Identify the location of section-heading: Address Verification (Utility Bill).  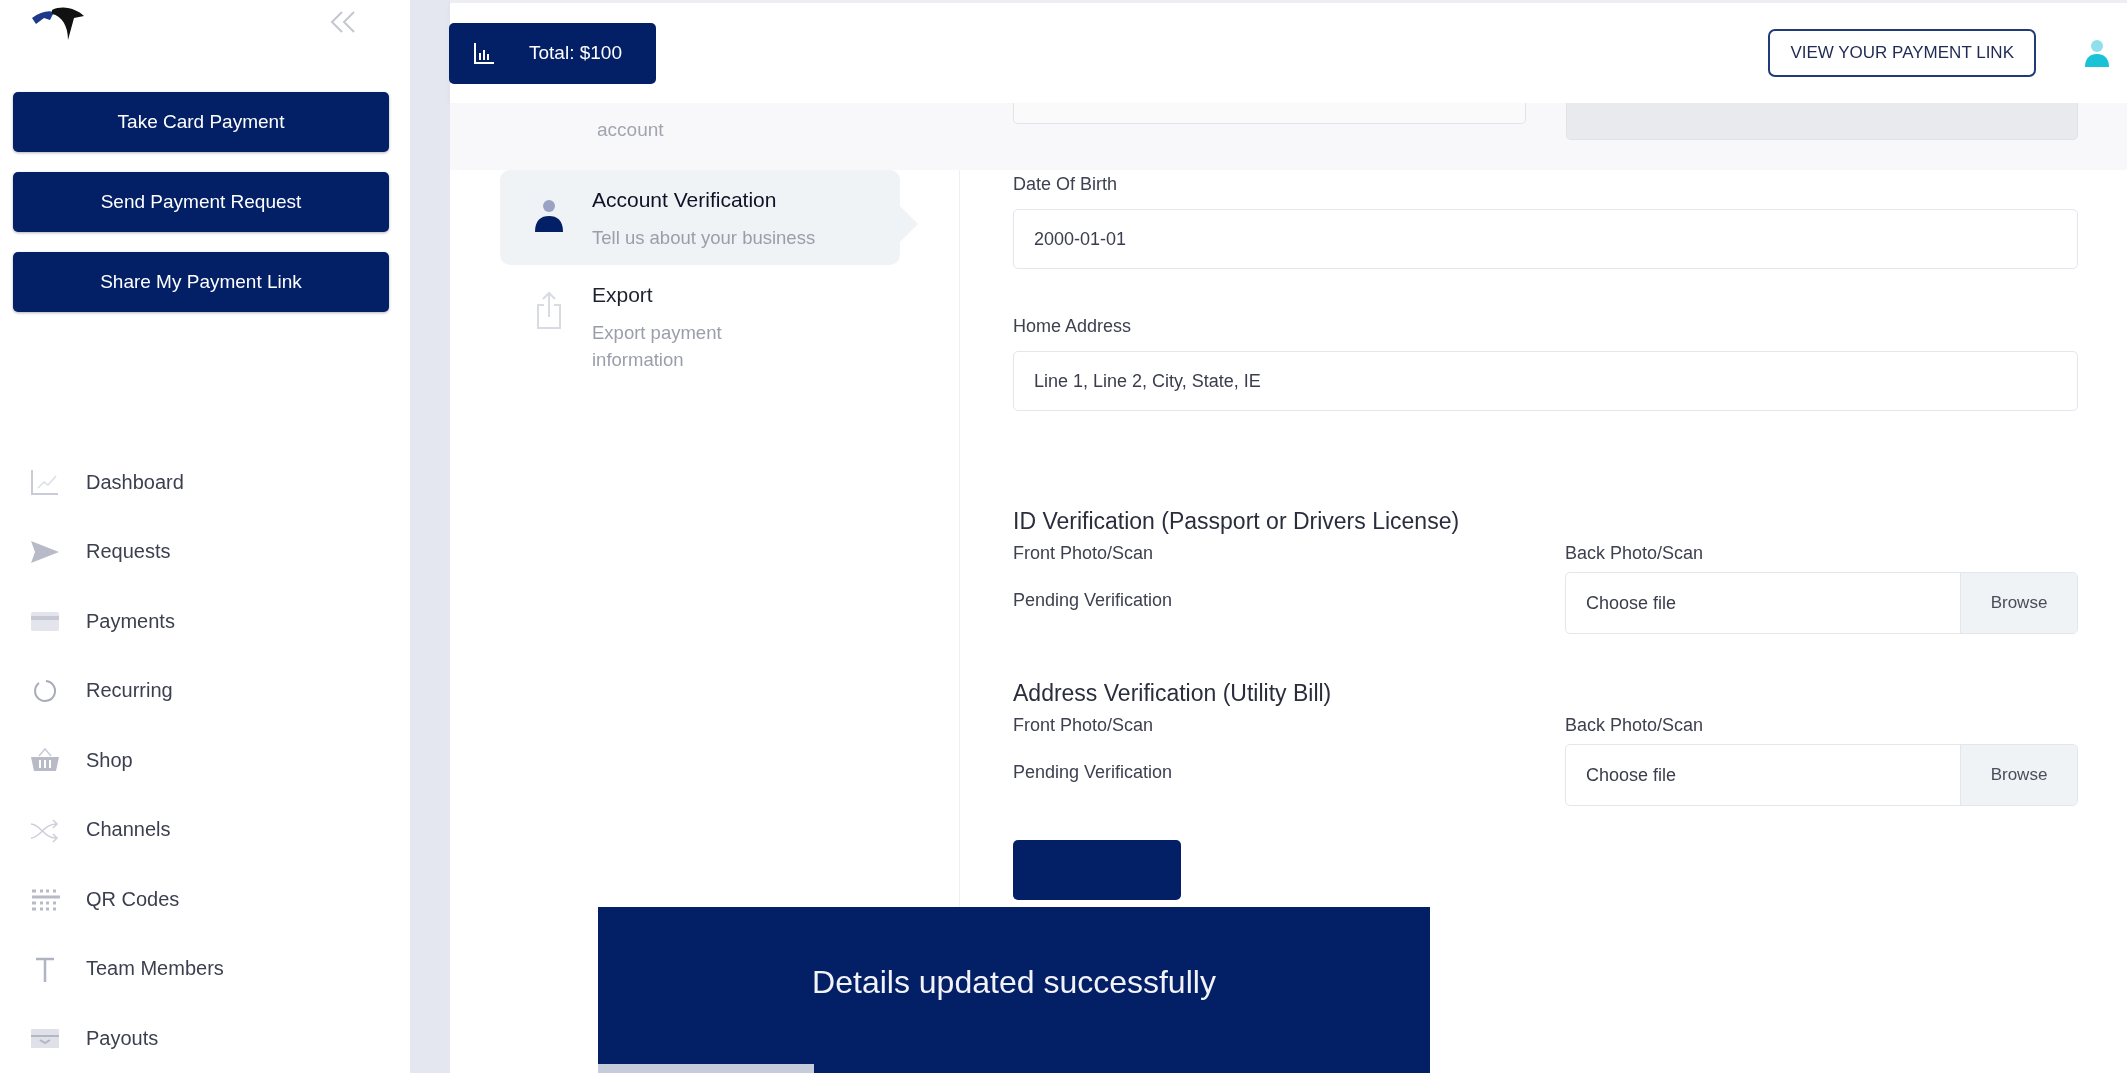
(1173, 693).